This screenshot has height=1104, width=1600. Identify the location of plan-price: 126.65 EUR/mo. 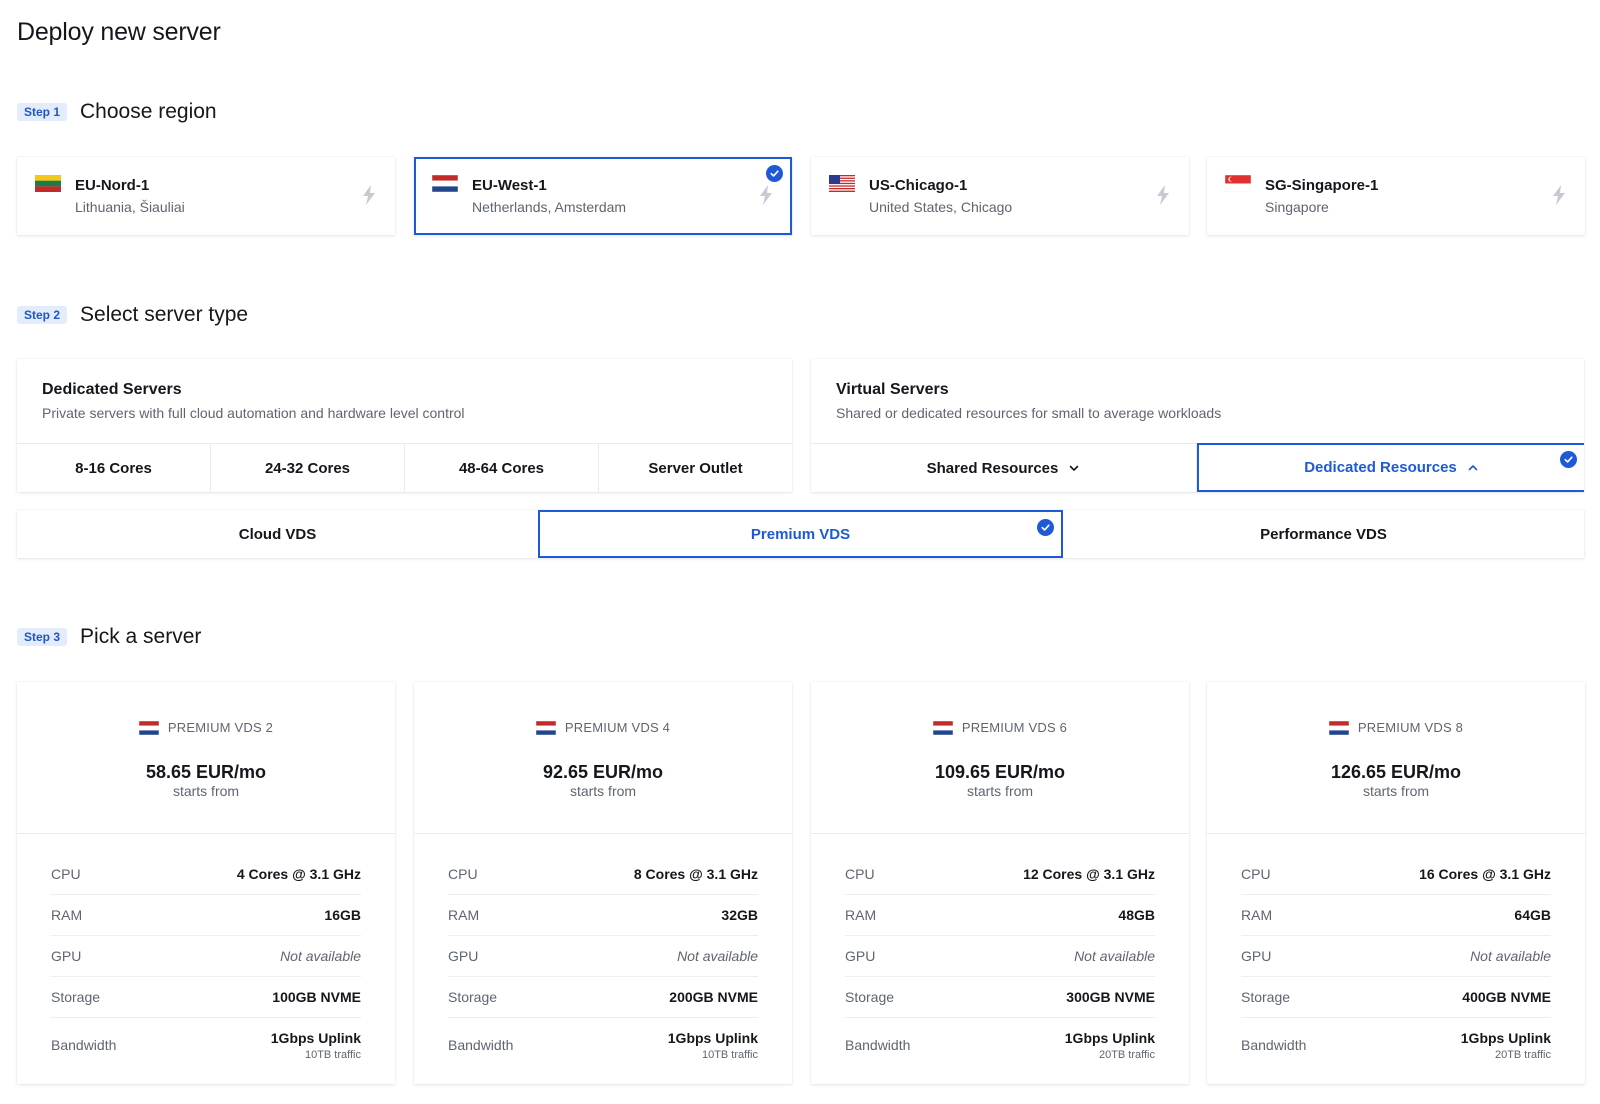
(1396, 772).